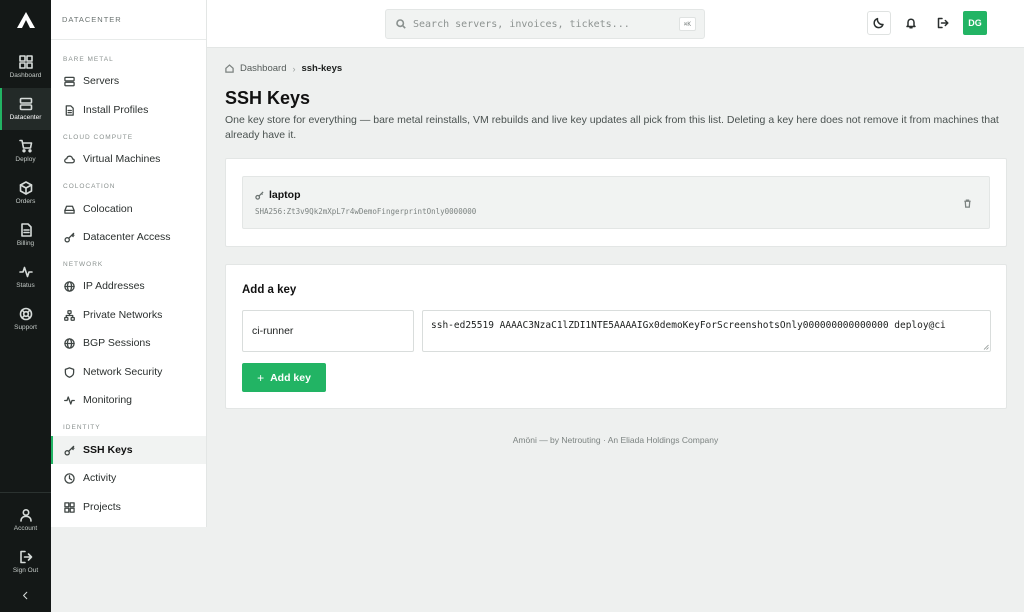 The height and width of the screenshot is (612, 1024). I want to click on sidebar-item-label: Monitoring, so click(108, 400).